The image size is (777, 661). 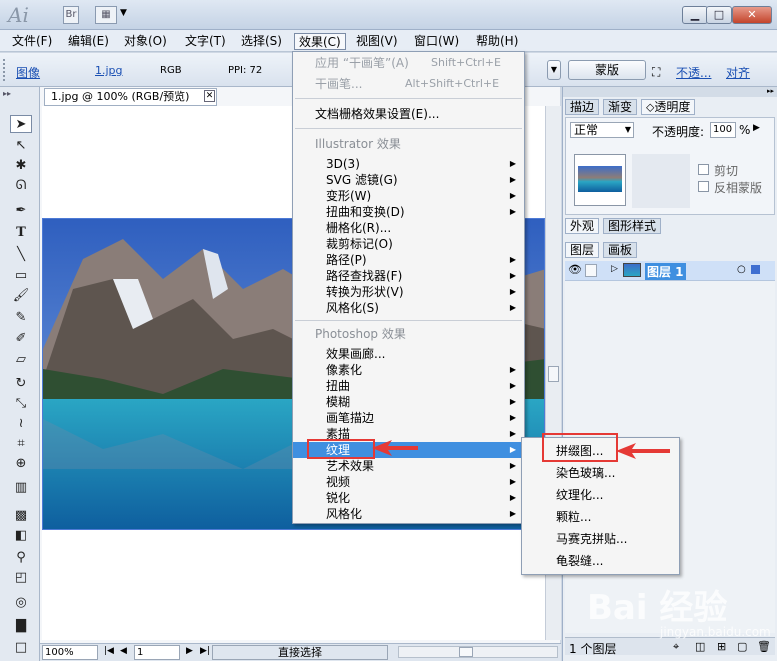 I want to click on rectangle-tool-icon: ▭, so click(x=21, y=276).